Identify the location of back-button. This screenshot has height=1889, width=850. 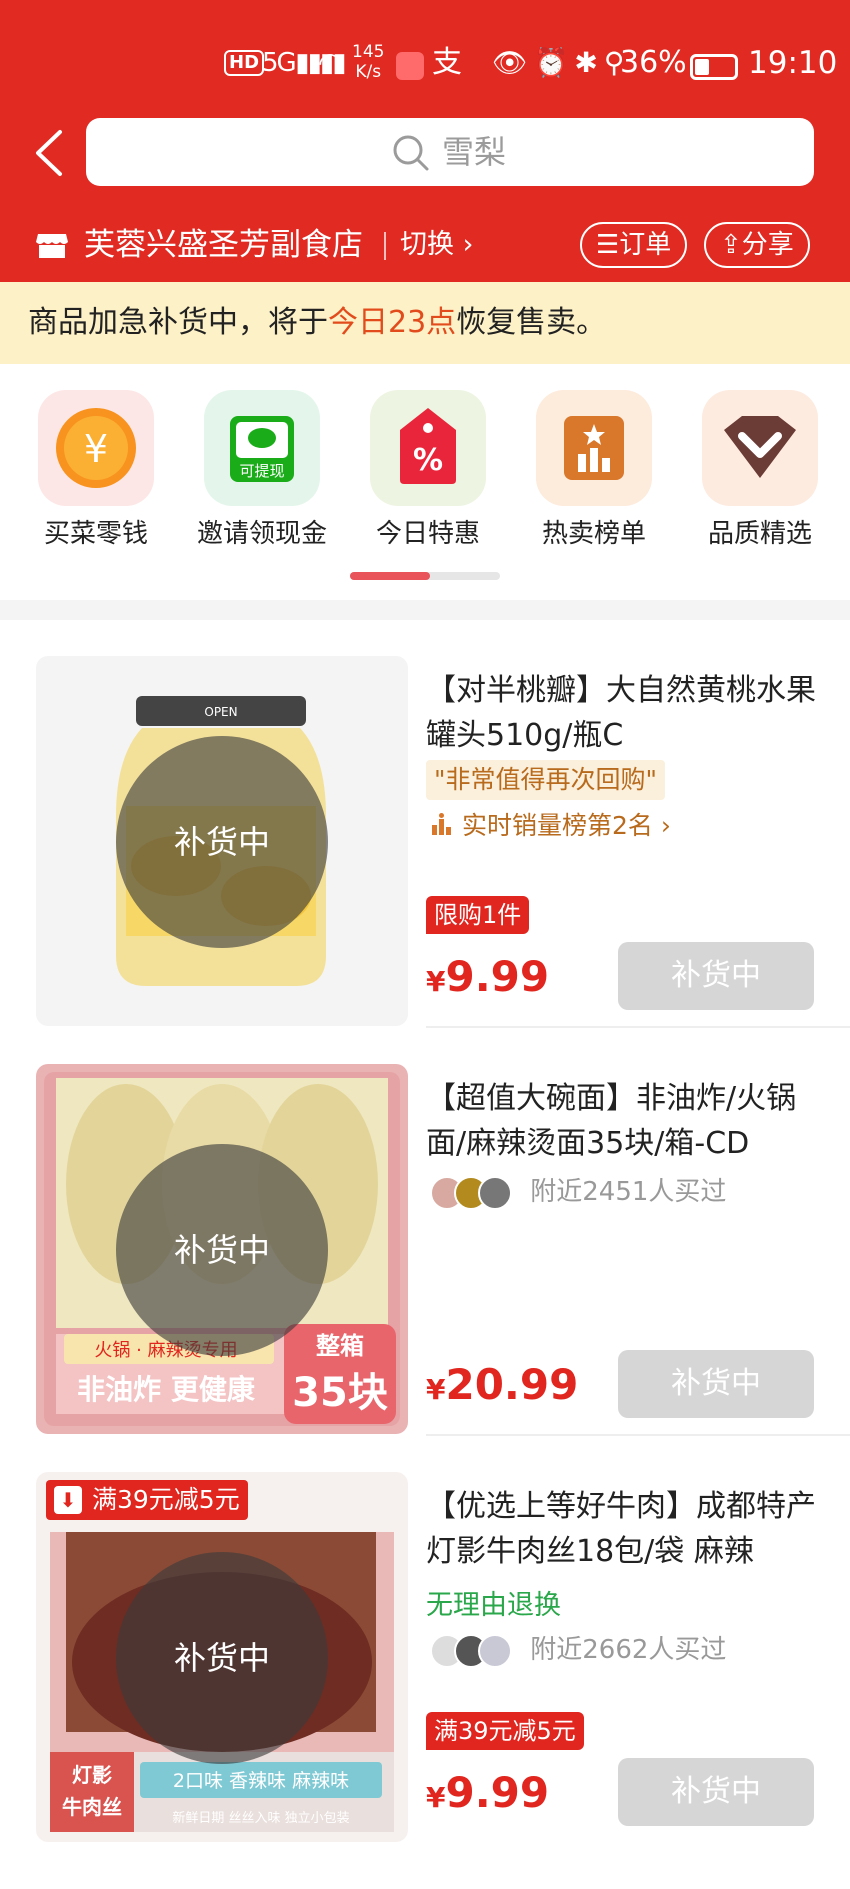
(50, 153).